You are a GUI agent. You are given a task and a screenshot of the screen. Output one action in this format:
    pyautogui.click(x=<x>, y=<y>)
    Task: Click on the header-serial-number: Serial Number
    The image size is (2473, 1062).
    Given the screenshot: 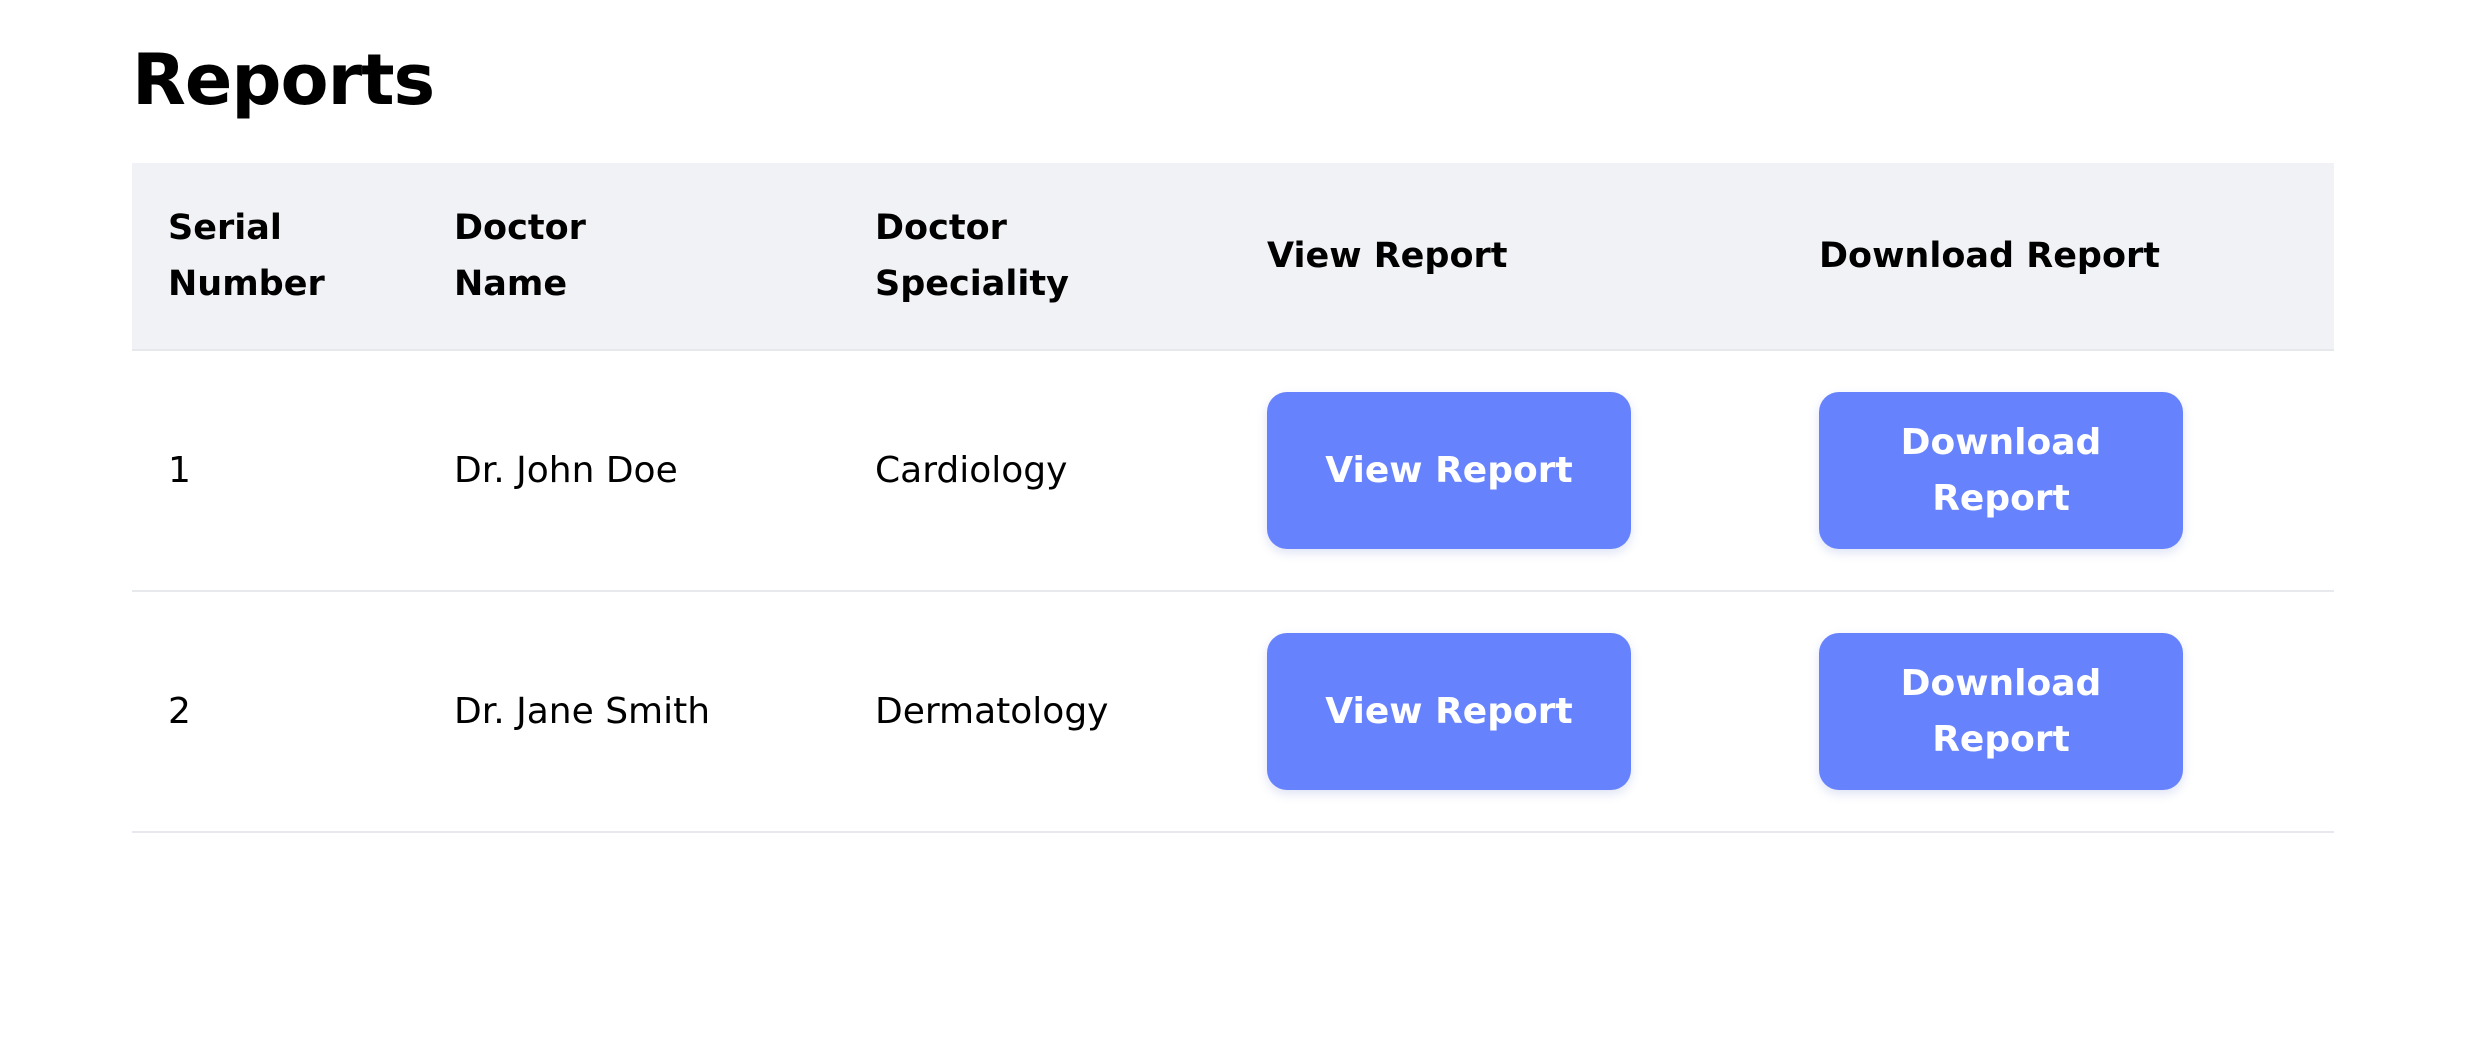 What is the action you would take?
    pyautogui.click(x=246, y=256)
    